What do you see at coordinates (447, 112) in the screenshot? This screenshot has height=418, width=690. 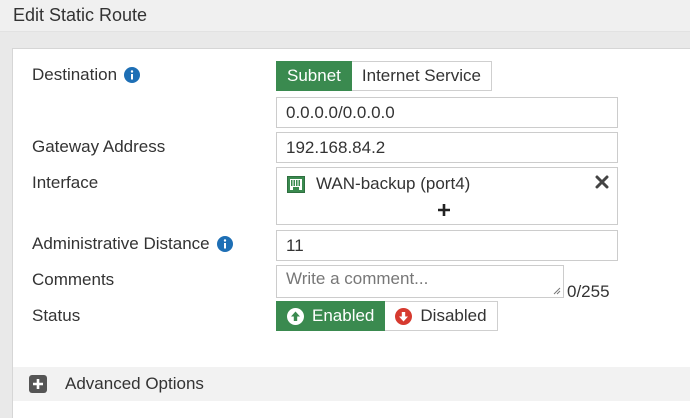 I see `destination-subnet-input: 0.0.0.0/0.0.0.0` at bounding box center [447, 112].